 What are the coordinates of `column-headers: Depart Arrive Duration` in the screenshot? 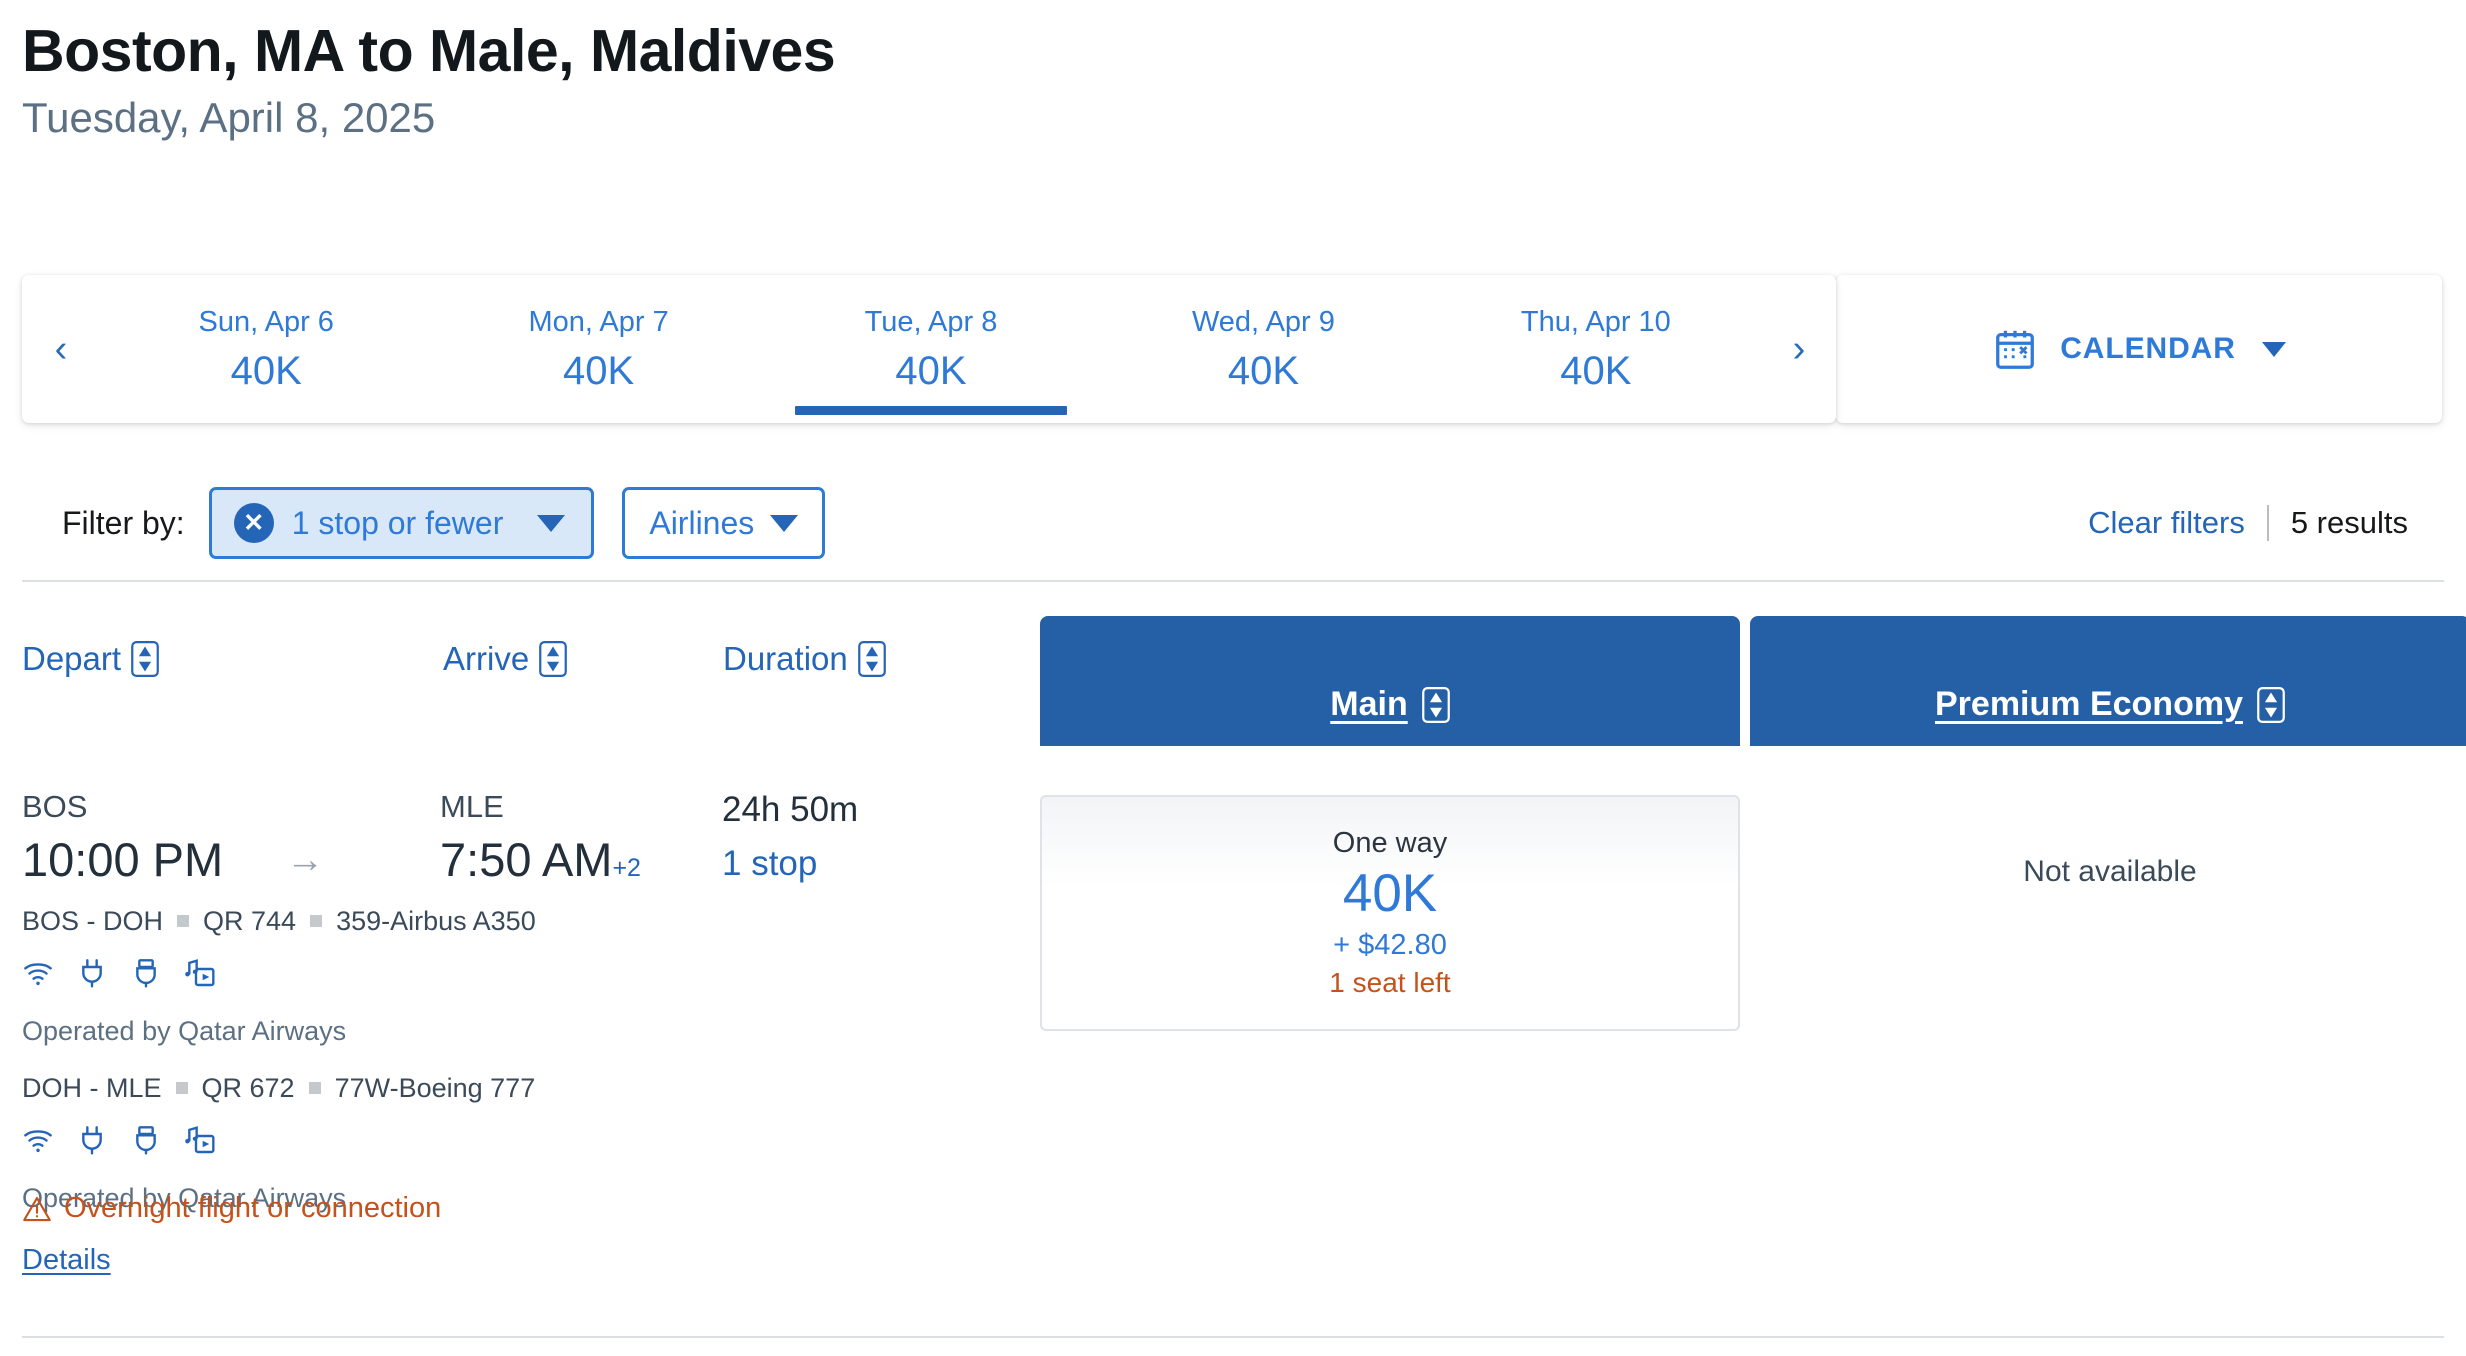 It's located at (520, 662).